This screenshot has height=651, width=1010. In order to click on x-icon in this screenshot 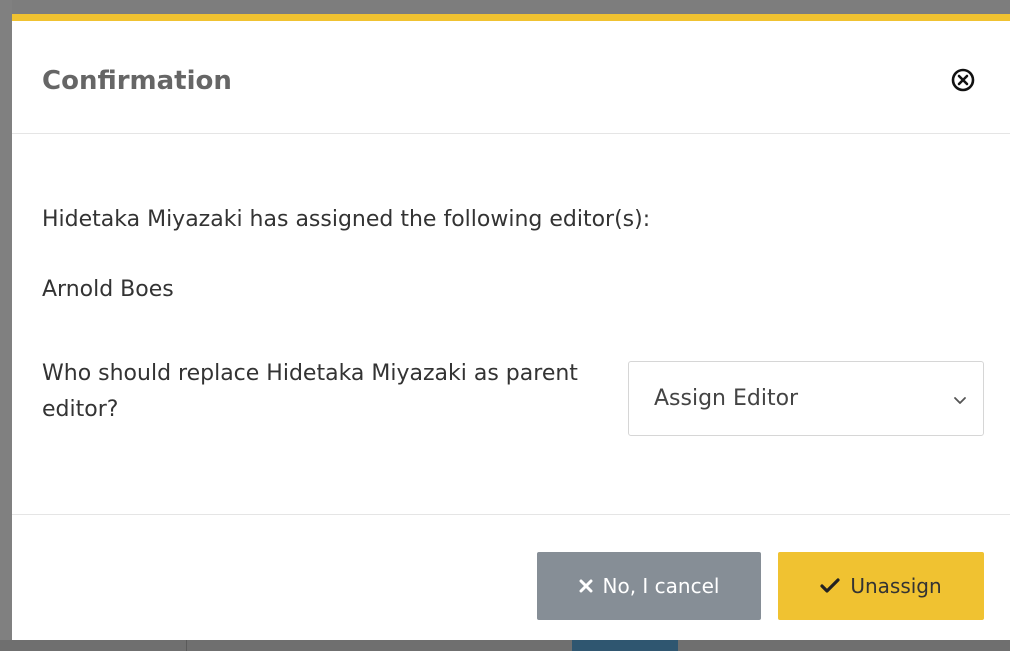, I will do `click(586, 586)`.